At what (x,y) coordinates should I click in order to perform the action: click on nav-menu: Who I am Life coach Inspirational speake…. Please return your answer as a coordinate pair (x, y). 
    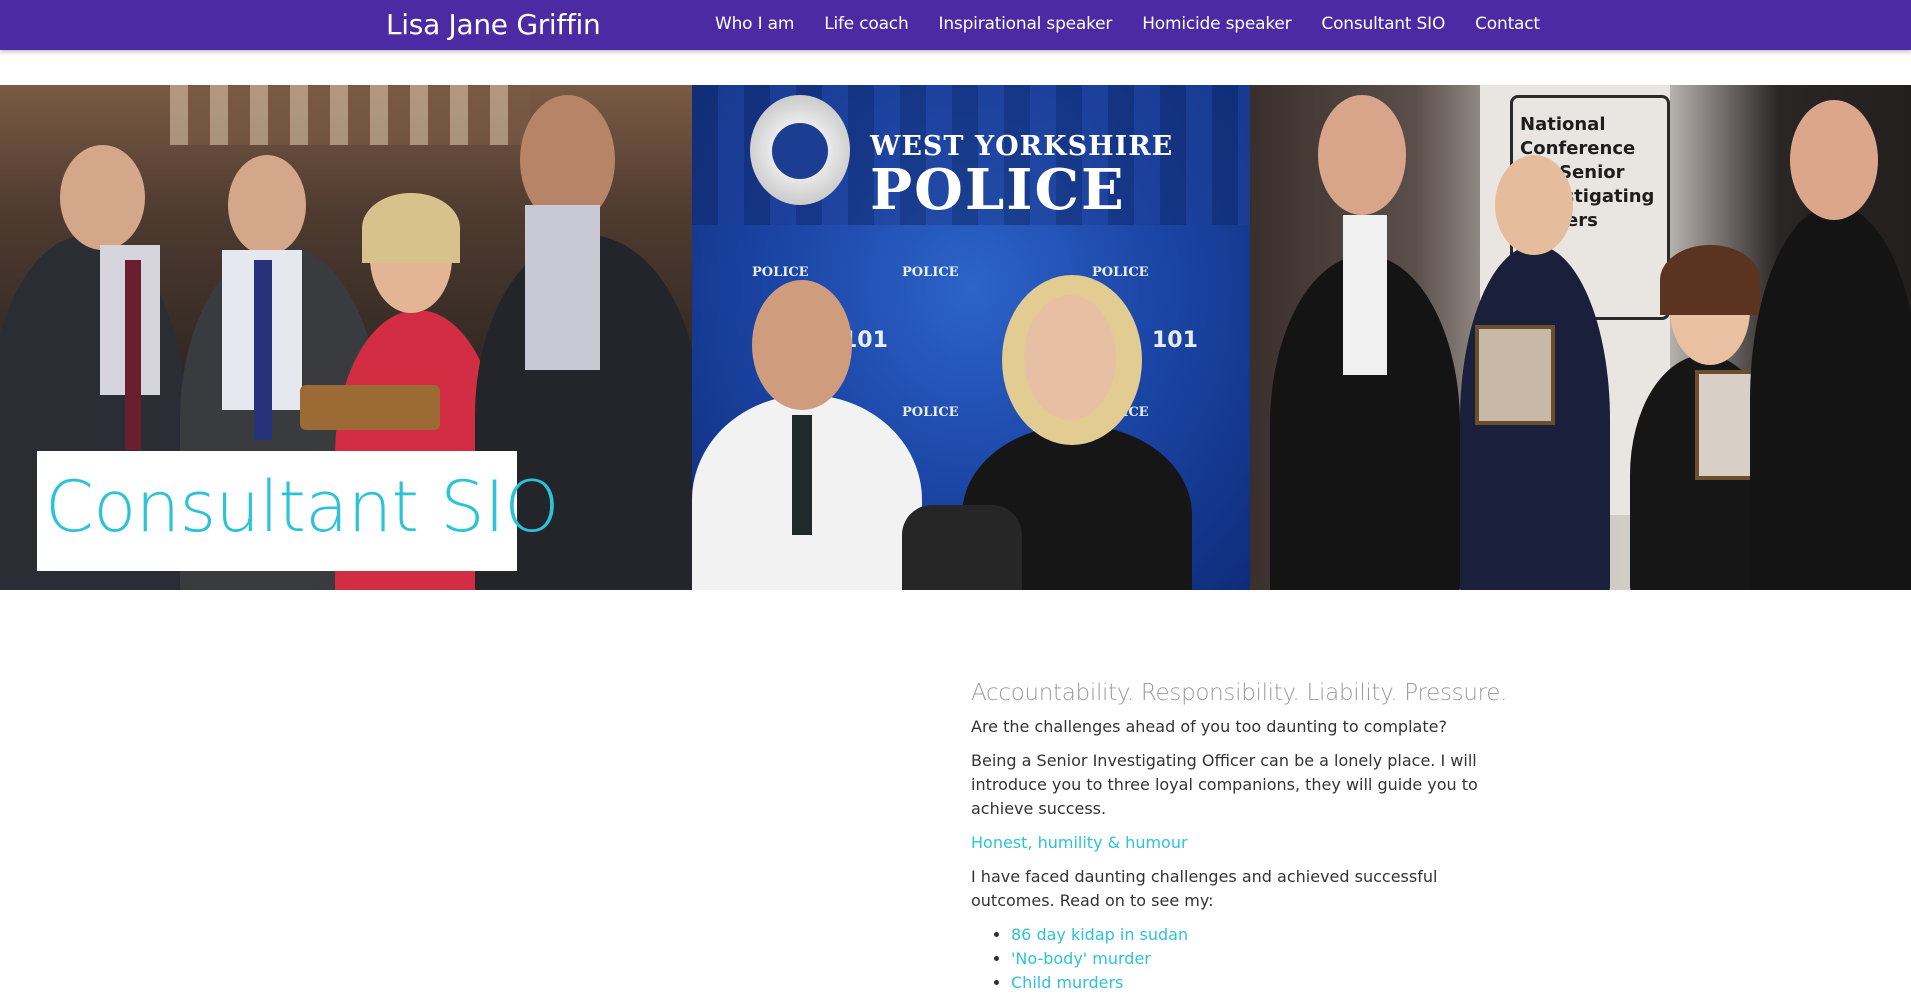
    Looking at the image, I should click on (1127, 24).